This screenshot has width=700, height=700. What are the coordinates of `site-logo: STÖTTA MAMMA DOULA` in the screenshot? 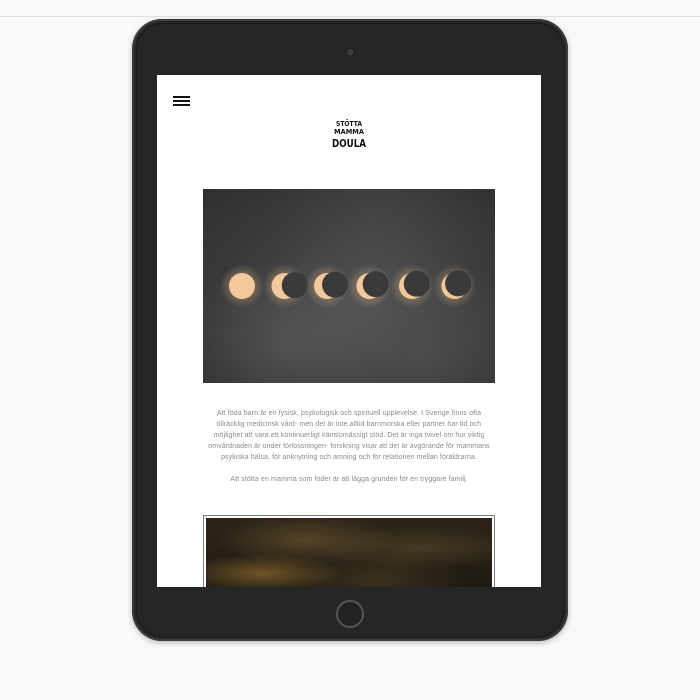 It's located at (349, 134).